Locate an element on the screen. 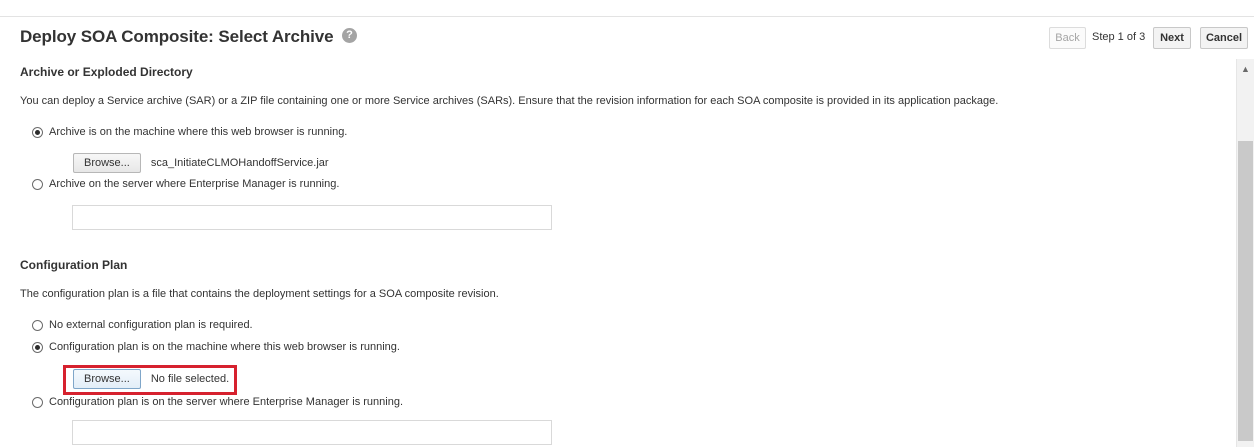 This screenshot has height=447, width=1254. archive-server-path-input is located at coordinates (312, 217).